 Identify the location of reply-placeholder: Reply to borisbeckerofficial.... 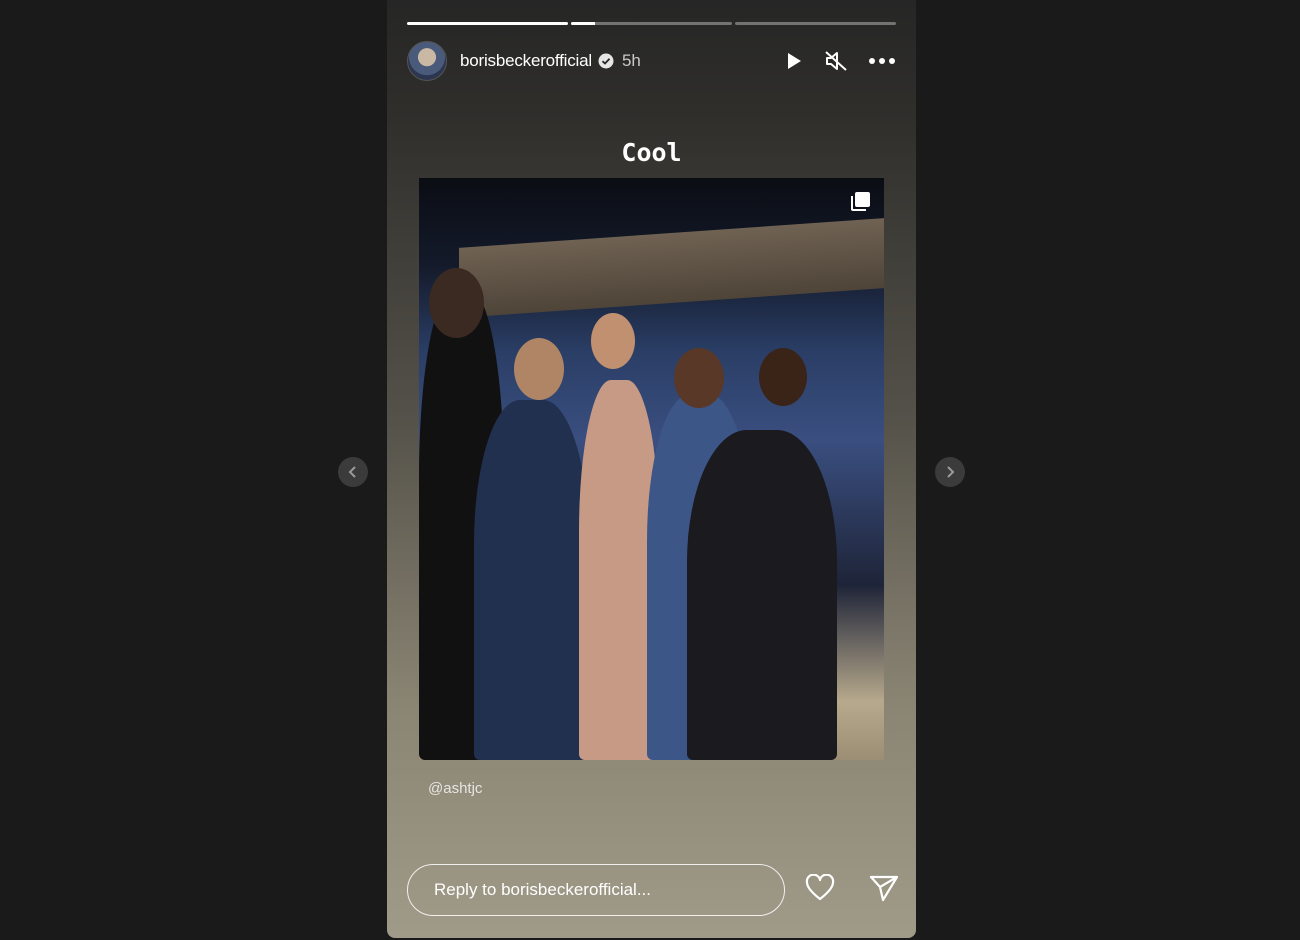
(543, 889).